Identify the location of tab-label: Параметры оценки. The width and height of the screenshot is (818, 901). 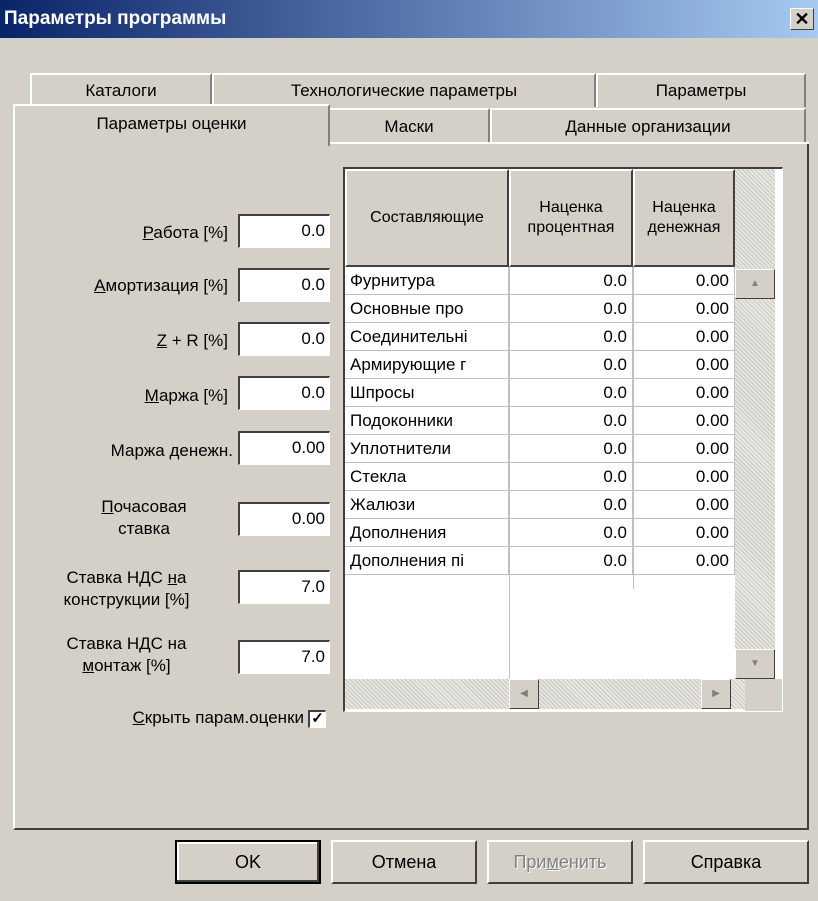
(171, 123).